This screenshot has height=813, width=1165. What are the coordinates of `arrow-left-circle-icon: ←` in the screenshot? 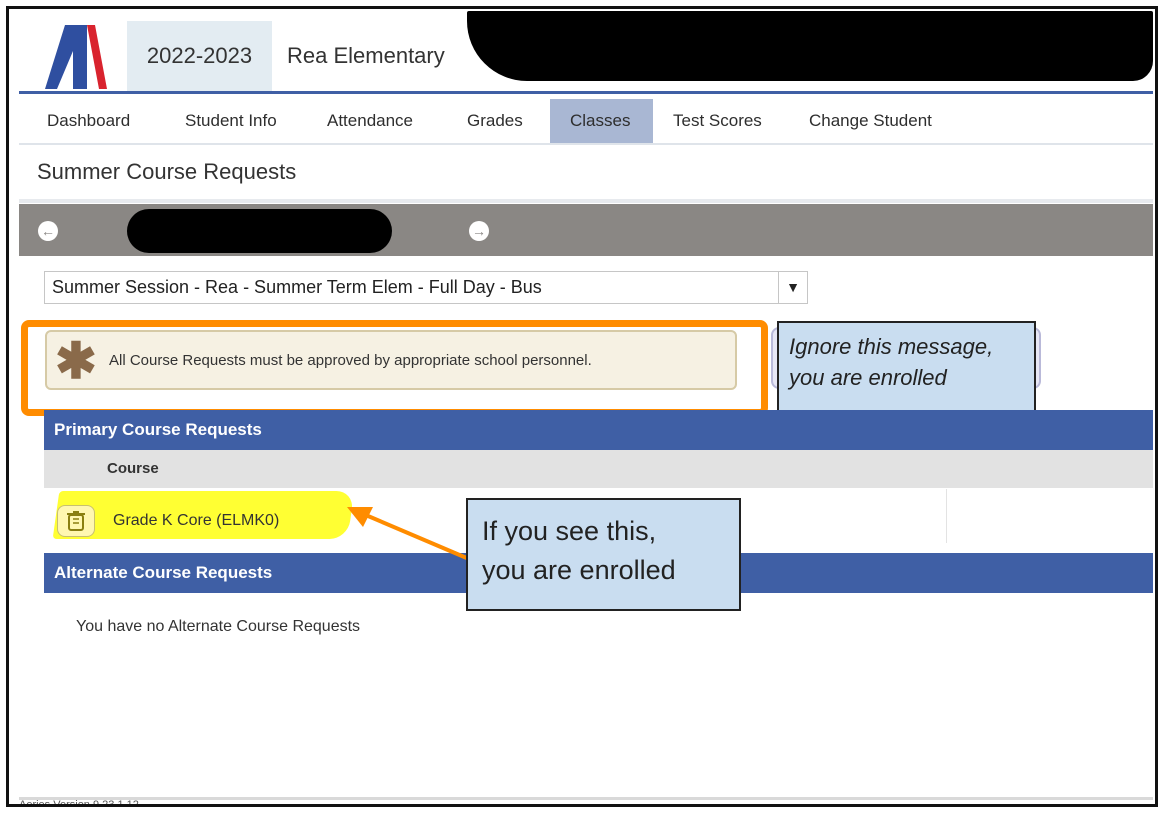 It's located at (48, 231).